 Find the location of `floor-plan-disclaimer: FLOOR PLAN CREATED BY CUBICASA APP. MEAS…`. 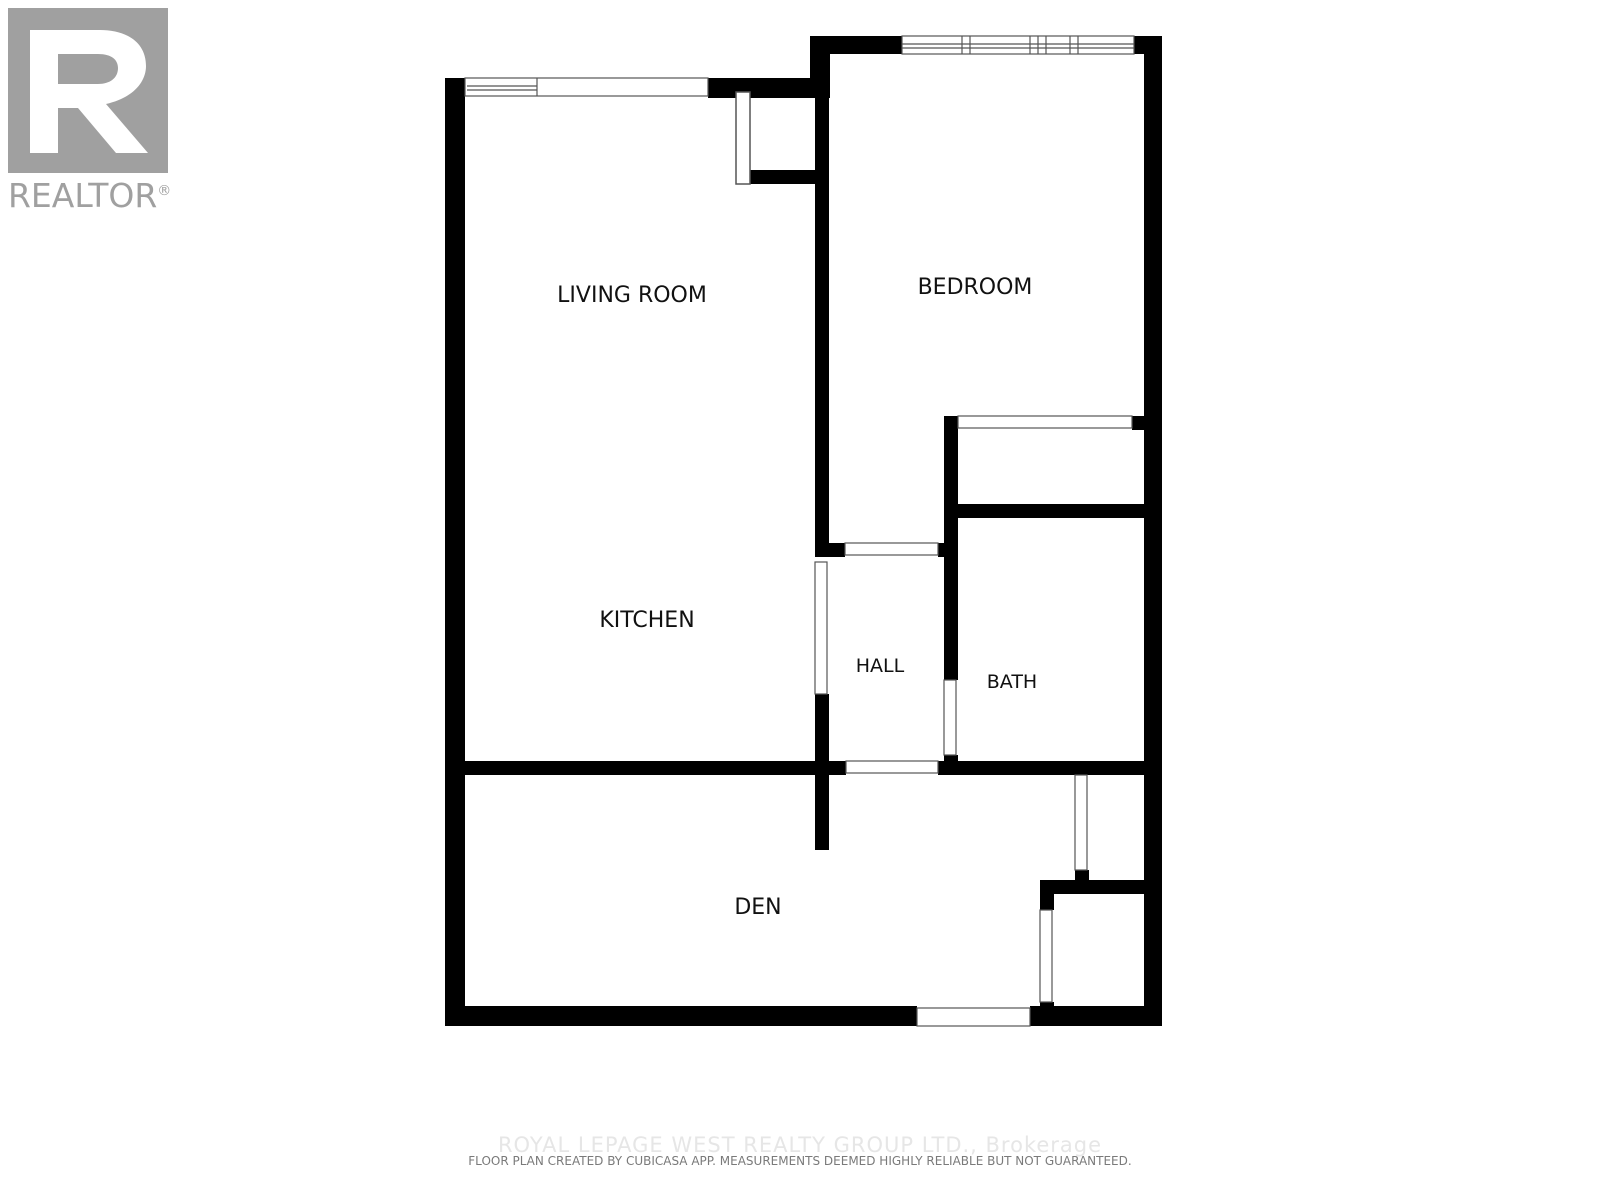

floor-plan-disclaimer: FLOOR PLAN CREATED BY CUBICASA APP. MEAS… is located at coordinates (800, 1161).